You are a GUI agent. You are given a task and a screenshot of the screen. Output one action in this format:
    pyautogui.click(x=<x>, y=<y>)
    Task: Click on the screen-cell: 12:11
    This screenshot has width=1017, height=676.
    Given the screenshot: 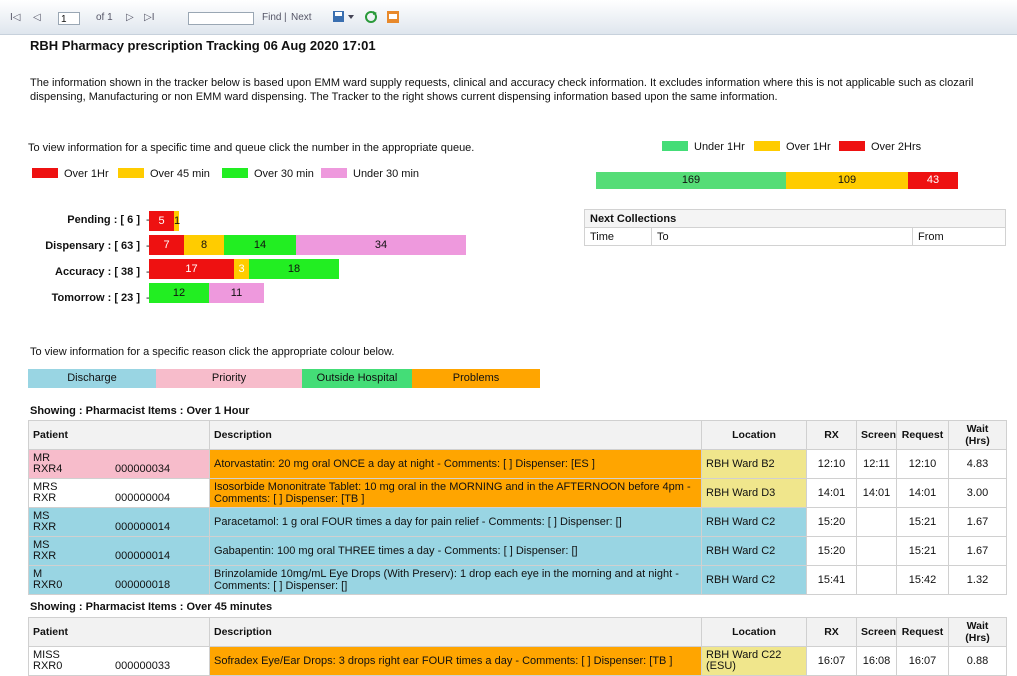 What is the action you would take?
    pyautogui.click(x=876, y=464)
    